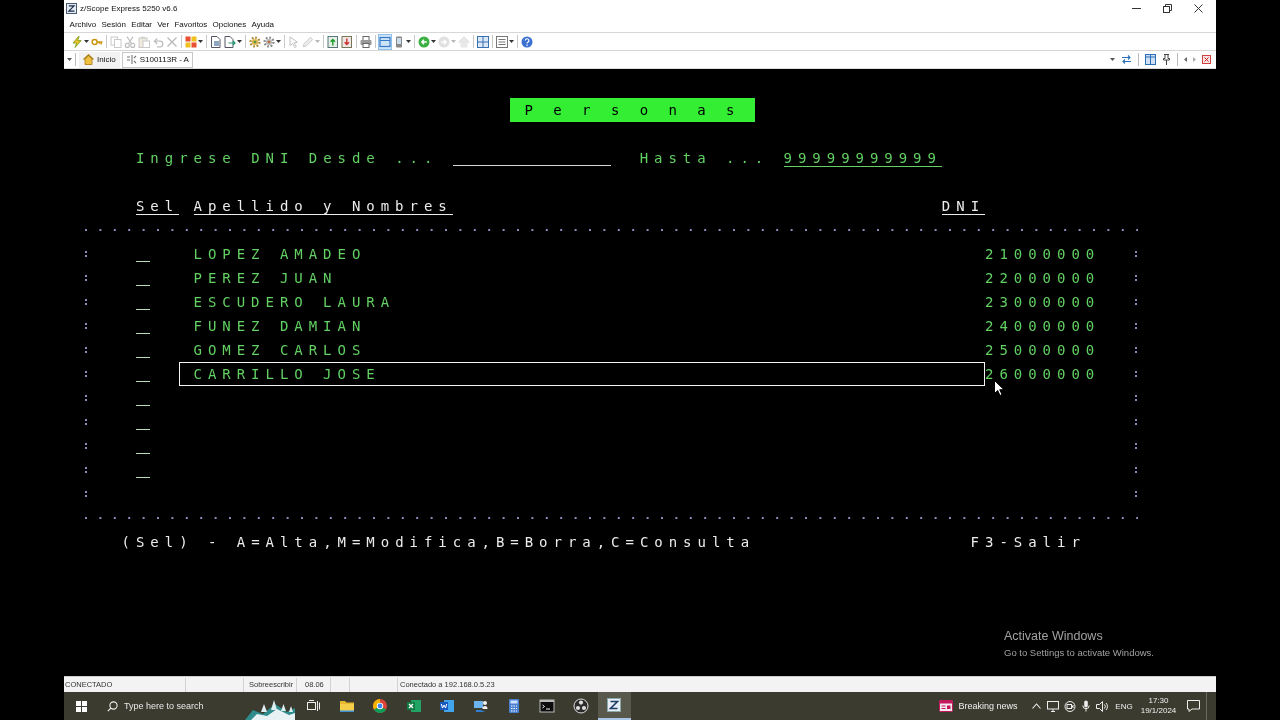  I want to click on w-tile-icon, so click(447, 706).